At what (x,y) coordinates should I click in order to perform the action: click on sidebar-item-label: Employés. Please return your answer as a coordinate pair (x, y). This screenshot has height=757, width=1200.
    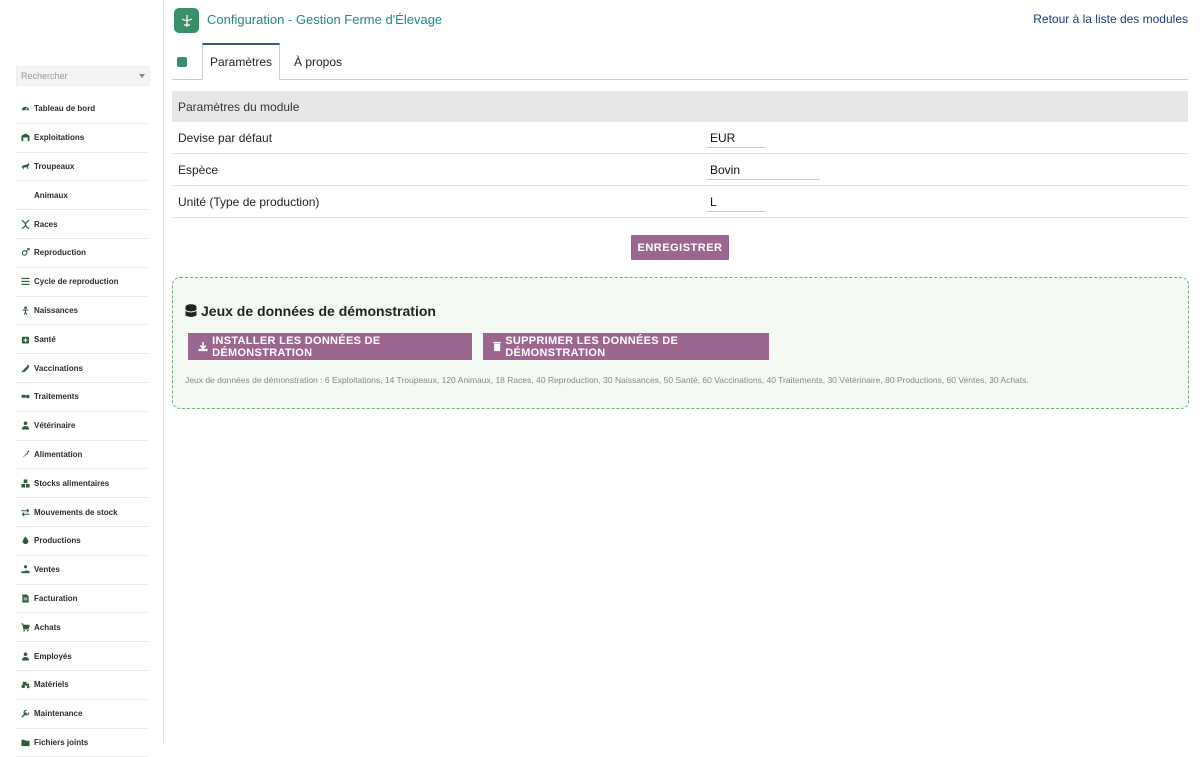
    Looking at the image, I should click on (53, 656).